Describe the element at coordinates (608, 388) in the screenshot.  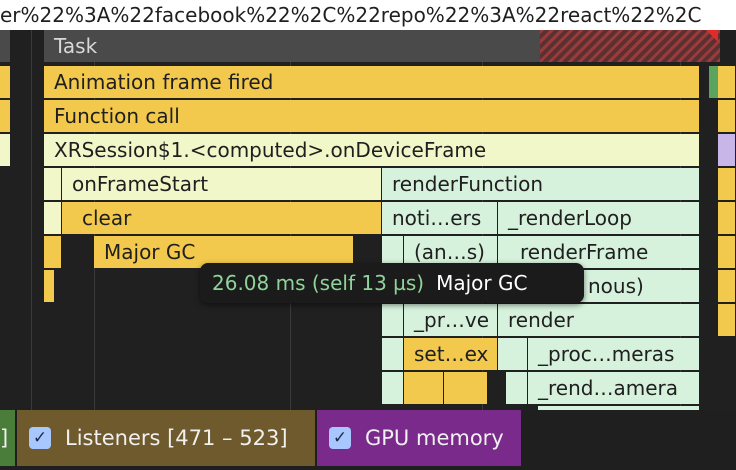
I see `rend-amera-label: _rend…amera` at that location.